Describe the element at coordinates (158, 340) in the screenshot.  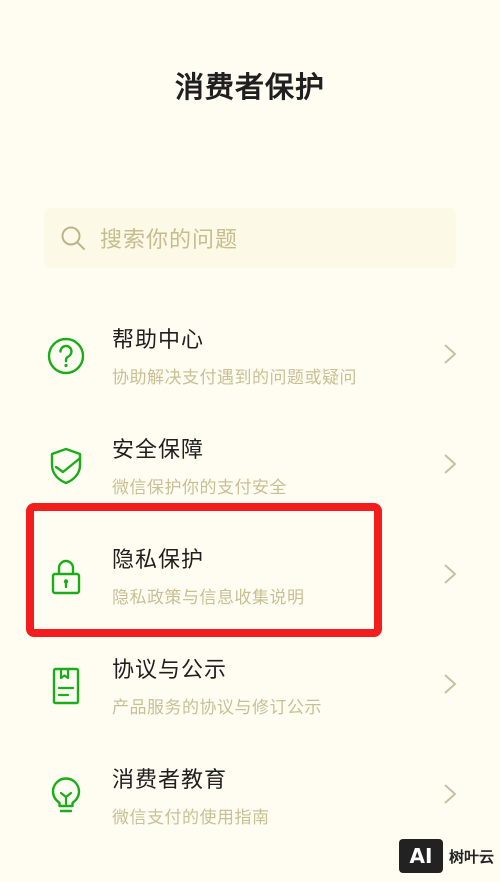
I see `menu-item-title: 帮助中心` at that location.